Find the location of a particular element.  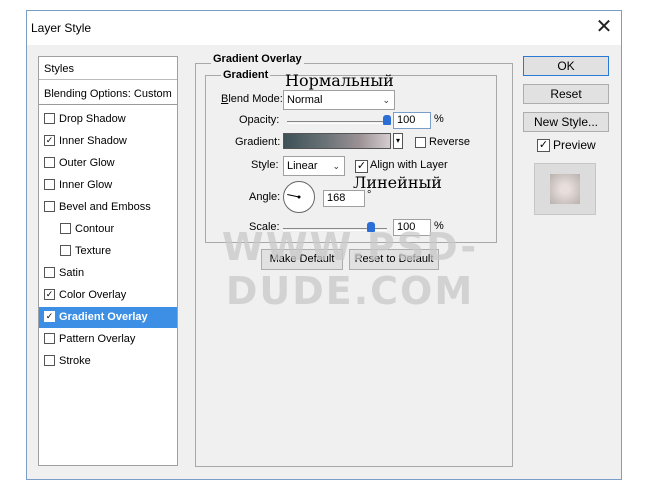

gradient-subgroup-title: Gradient is located at coordinates (246, 75).